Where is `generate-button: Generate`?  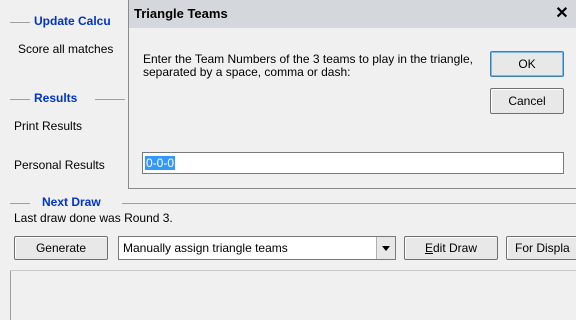 generate-button: Generate is located at coordinates (61, 248).